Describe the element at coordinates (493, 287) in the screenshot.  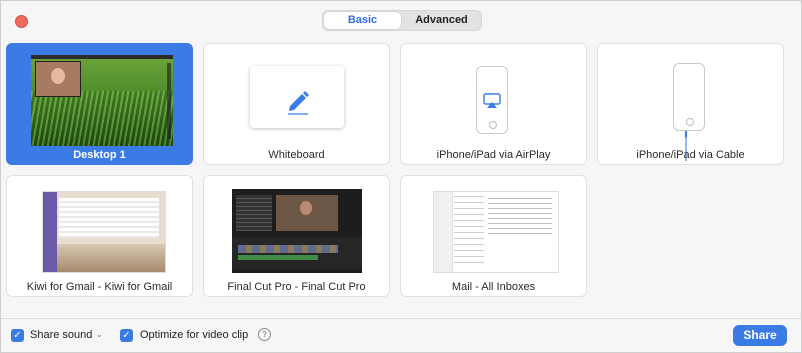
I see `tile-label: Mail - All Inboxes` at that location.